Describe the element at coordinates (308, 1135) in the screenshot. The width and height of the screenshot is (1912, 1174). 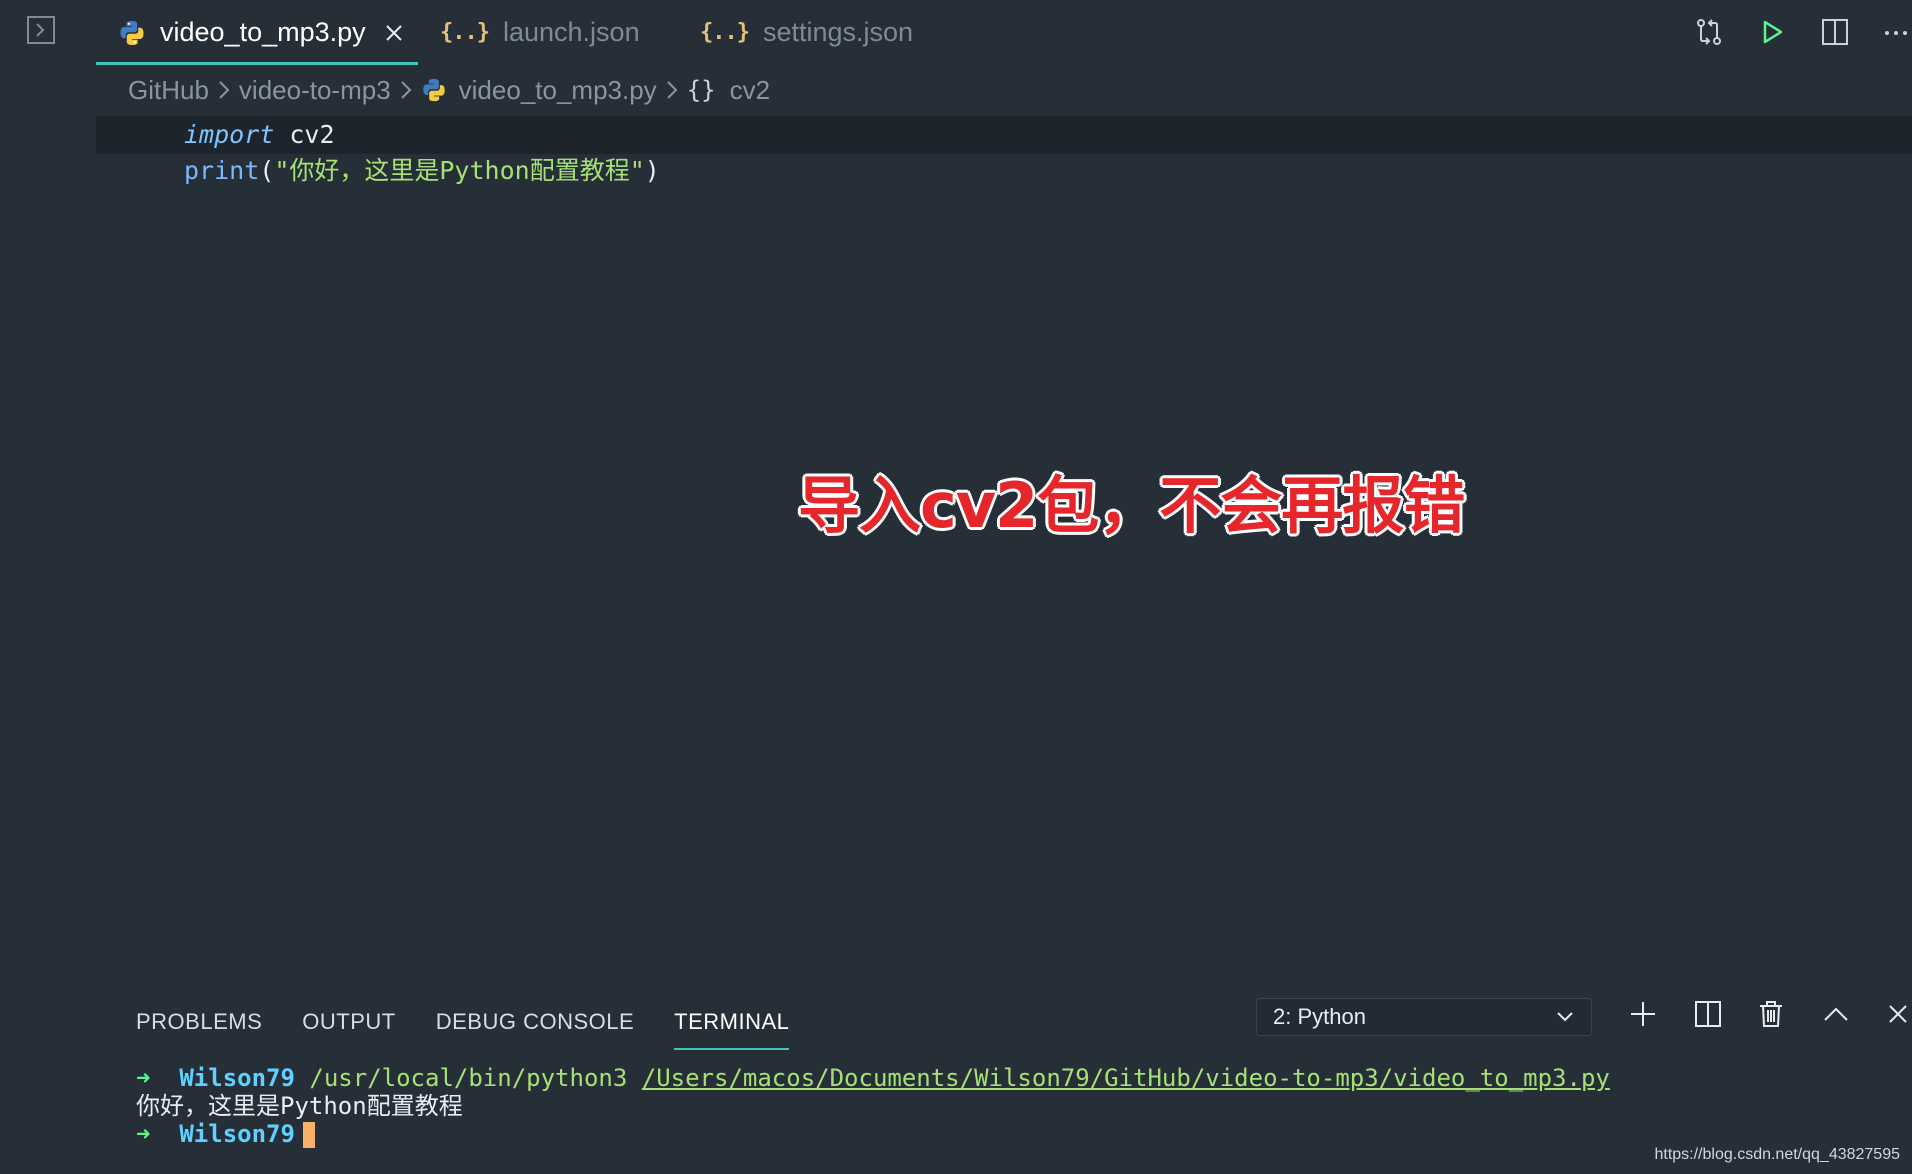
I see `terminal-cursor` at that location.